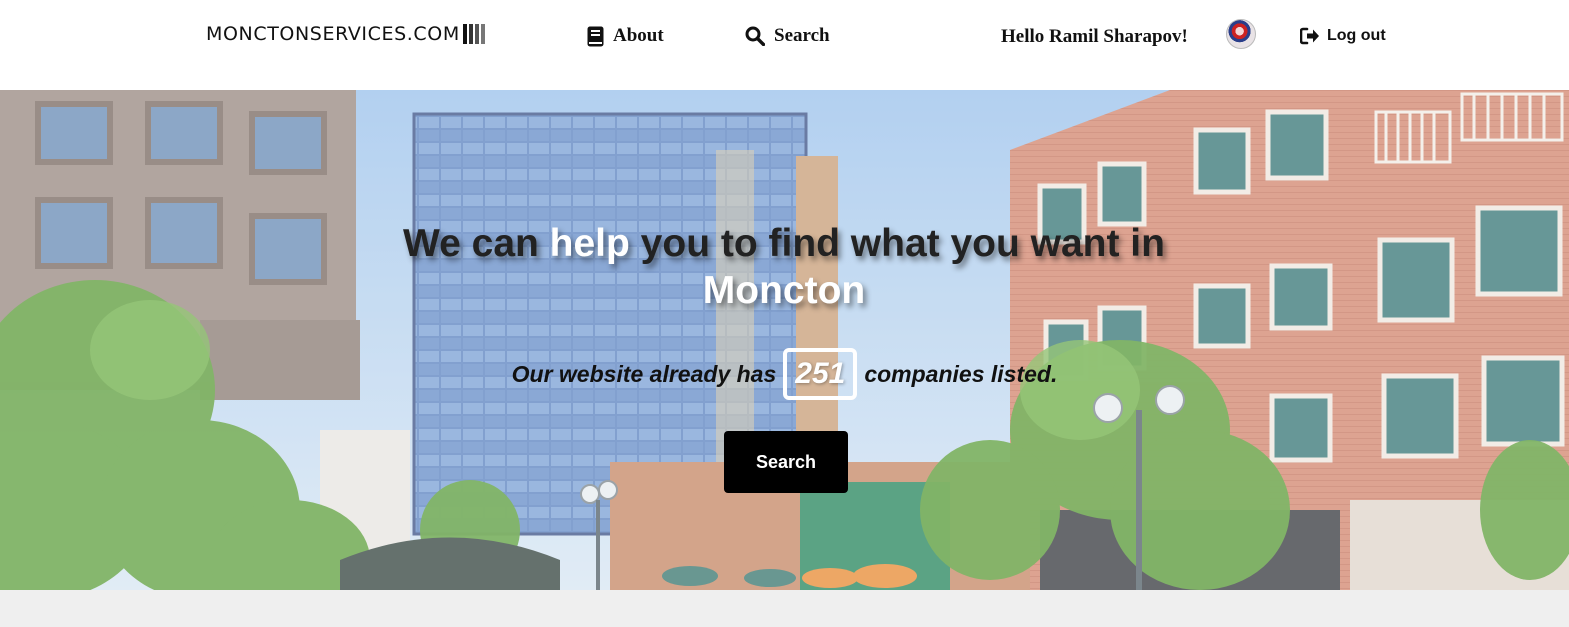  What do you see at coordinates (595, 36) in the screenshot?
I see `book-icon` at bounding box center [595, 36].